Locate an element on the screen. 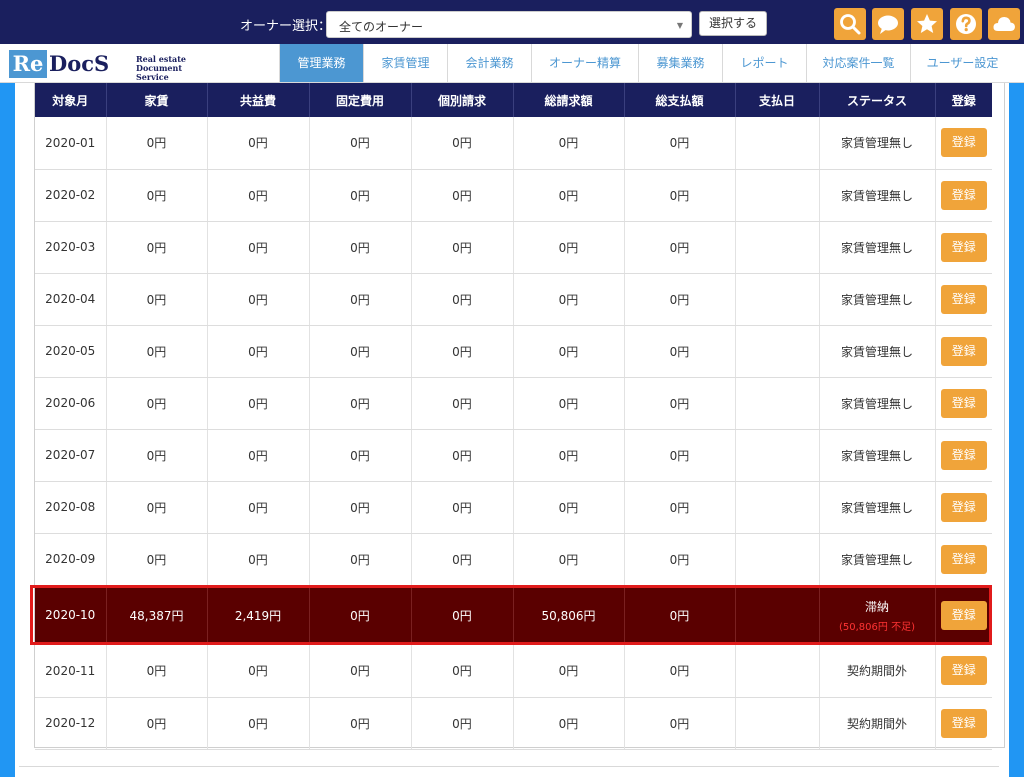  tab-accounting: 会計業務 is located at coordinates (489, 63).